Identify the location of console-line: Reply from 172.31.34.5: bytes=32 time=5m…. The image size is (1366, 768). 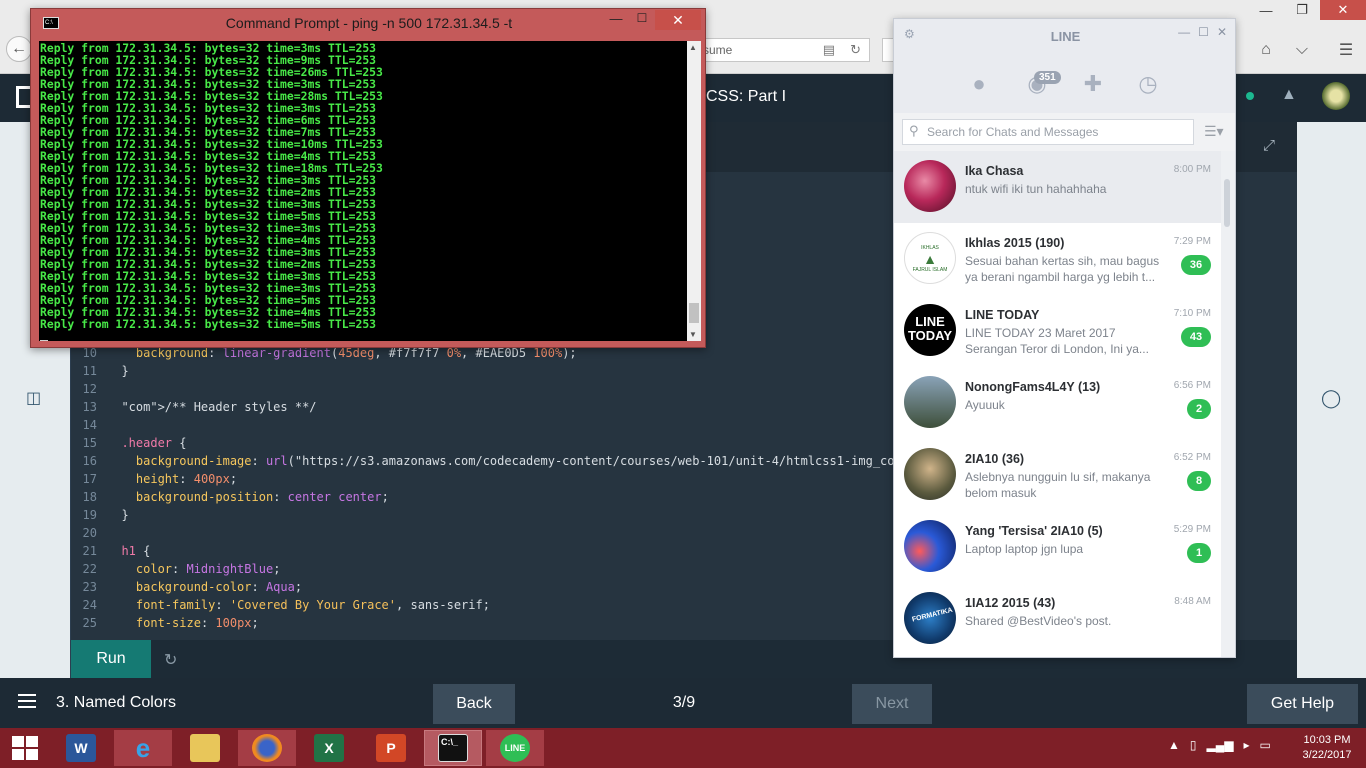
(208, 324).